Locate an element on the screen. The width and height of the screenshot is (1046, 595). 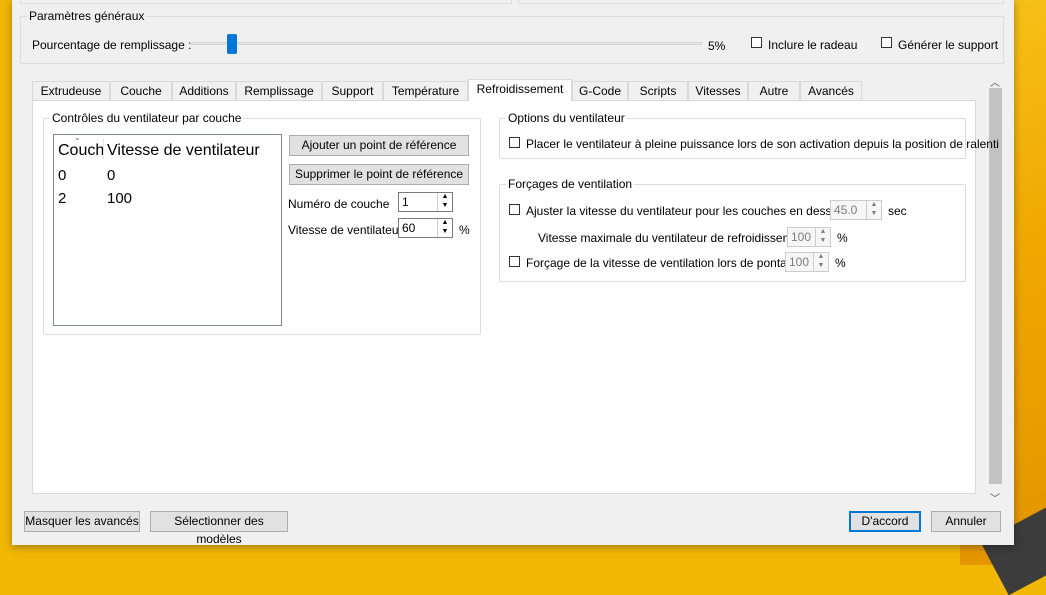
adjust-speed-value: 45.0 is located at coordinates (846, 210).